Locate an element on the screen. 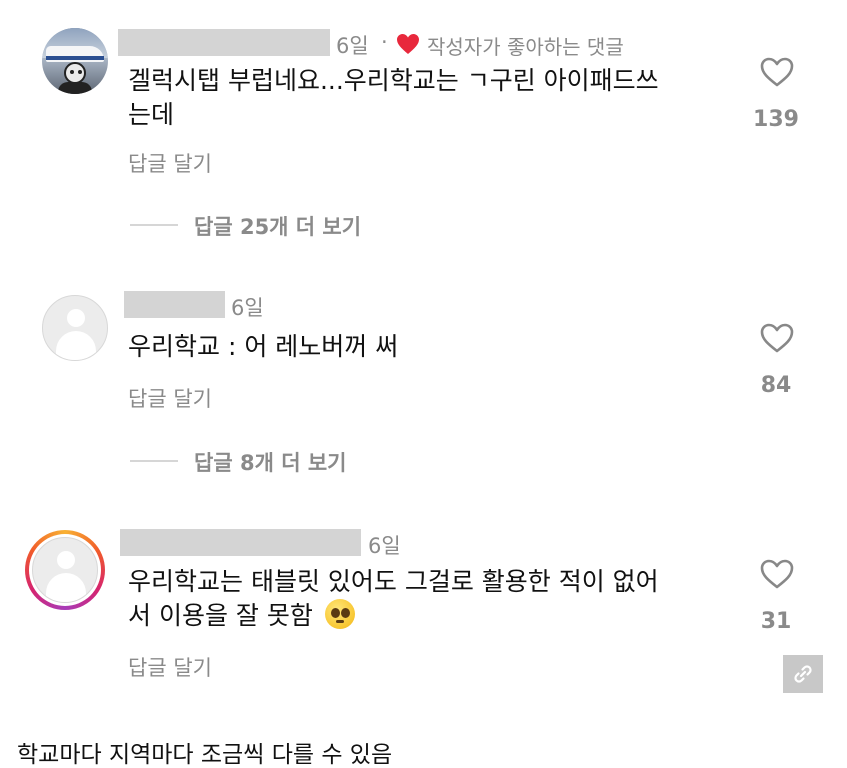  link-button is located at coordinates (803, 674).